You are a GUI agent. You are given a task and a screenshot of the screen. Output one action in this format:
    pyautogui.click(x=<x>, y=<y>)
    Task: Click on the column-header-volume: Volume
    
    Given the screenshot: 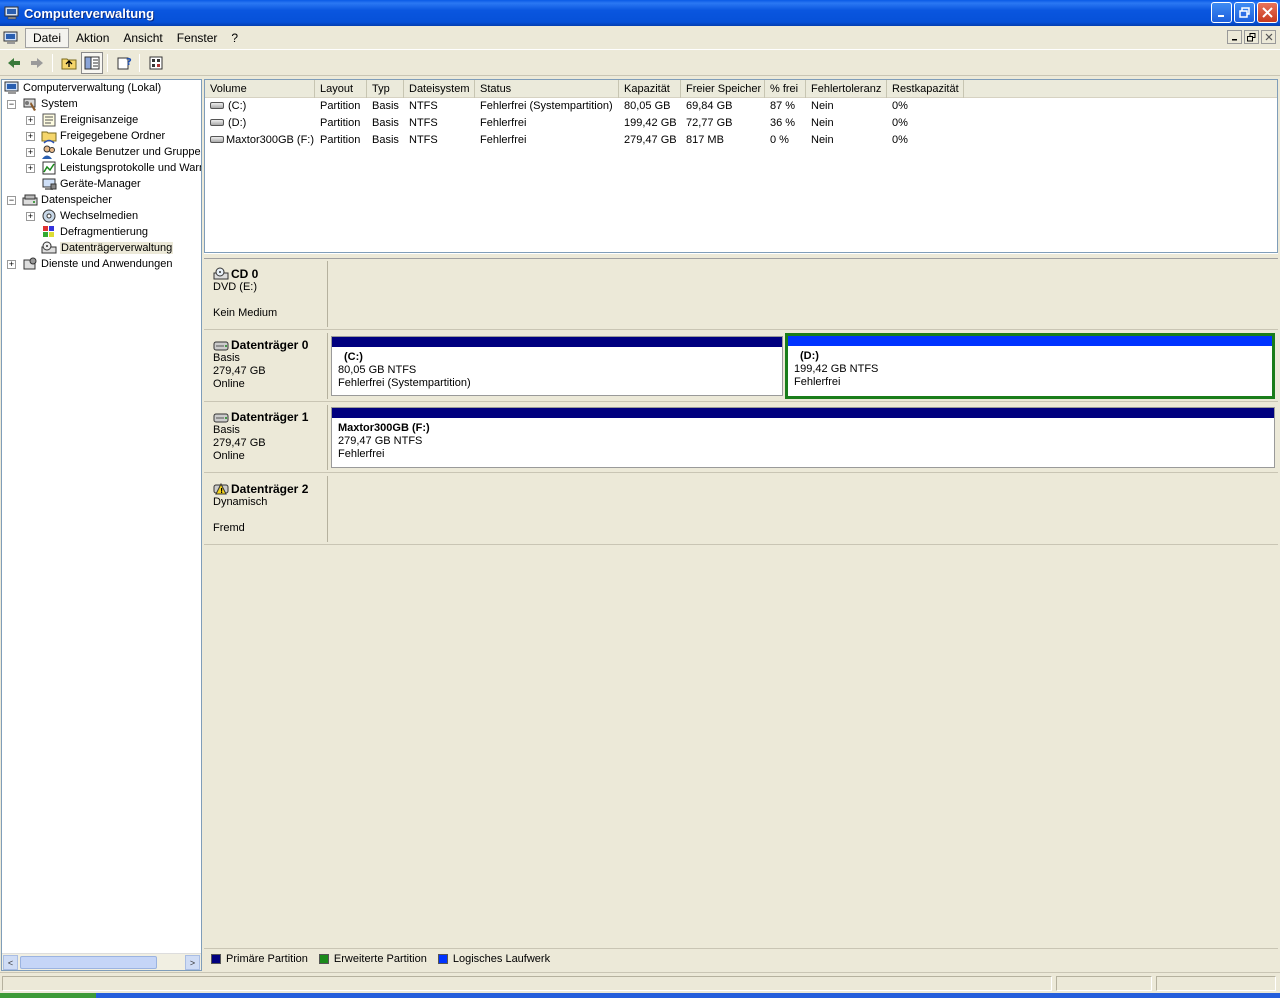 What is the action you would take?
    pyautogui.click(x=260, y=89)
    